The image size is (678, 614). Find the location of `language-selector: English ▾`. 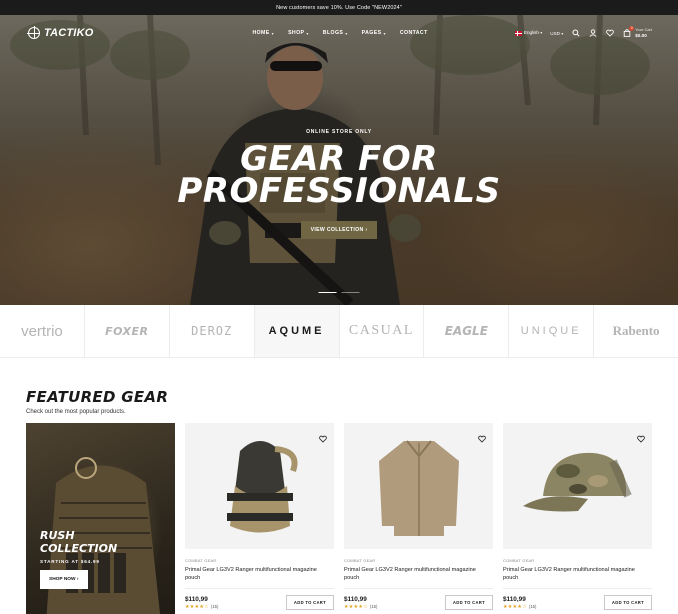

language-selector: English ▾ is located at coordinates (528, 33).